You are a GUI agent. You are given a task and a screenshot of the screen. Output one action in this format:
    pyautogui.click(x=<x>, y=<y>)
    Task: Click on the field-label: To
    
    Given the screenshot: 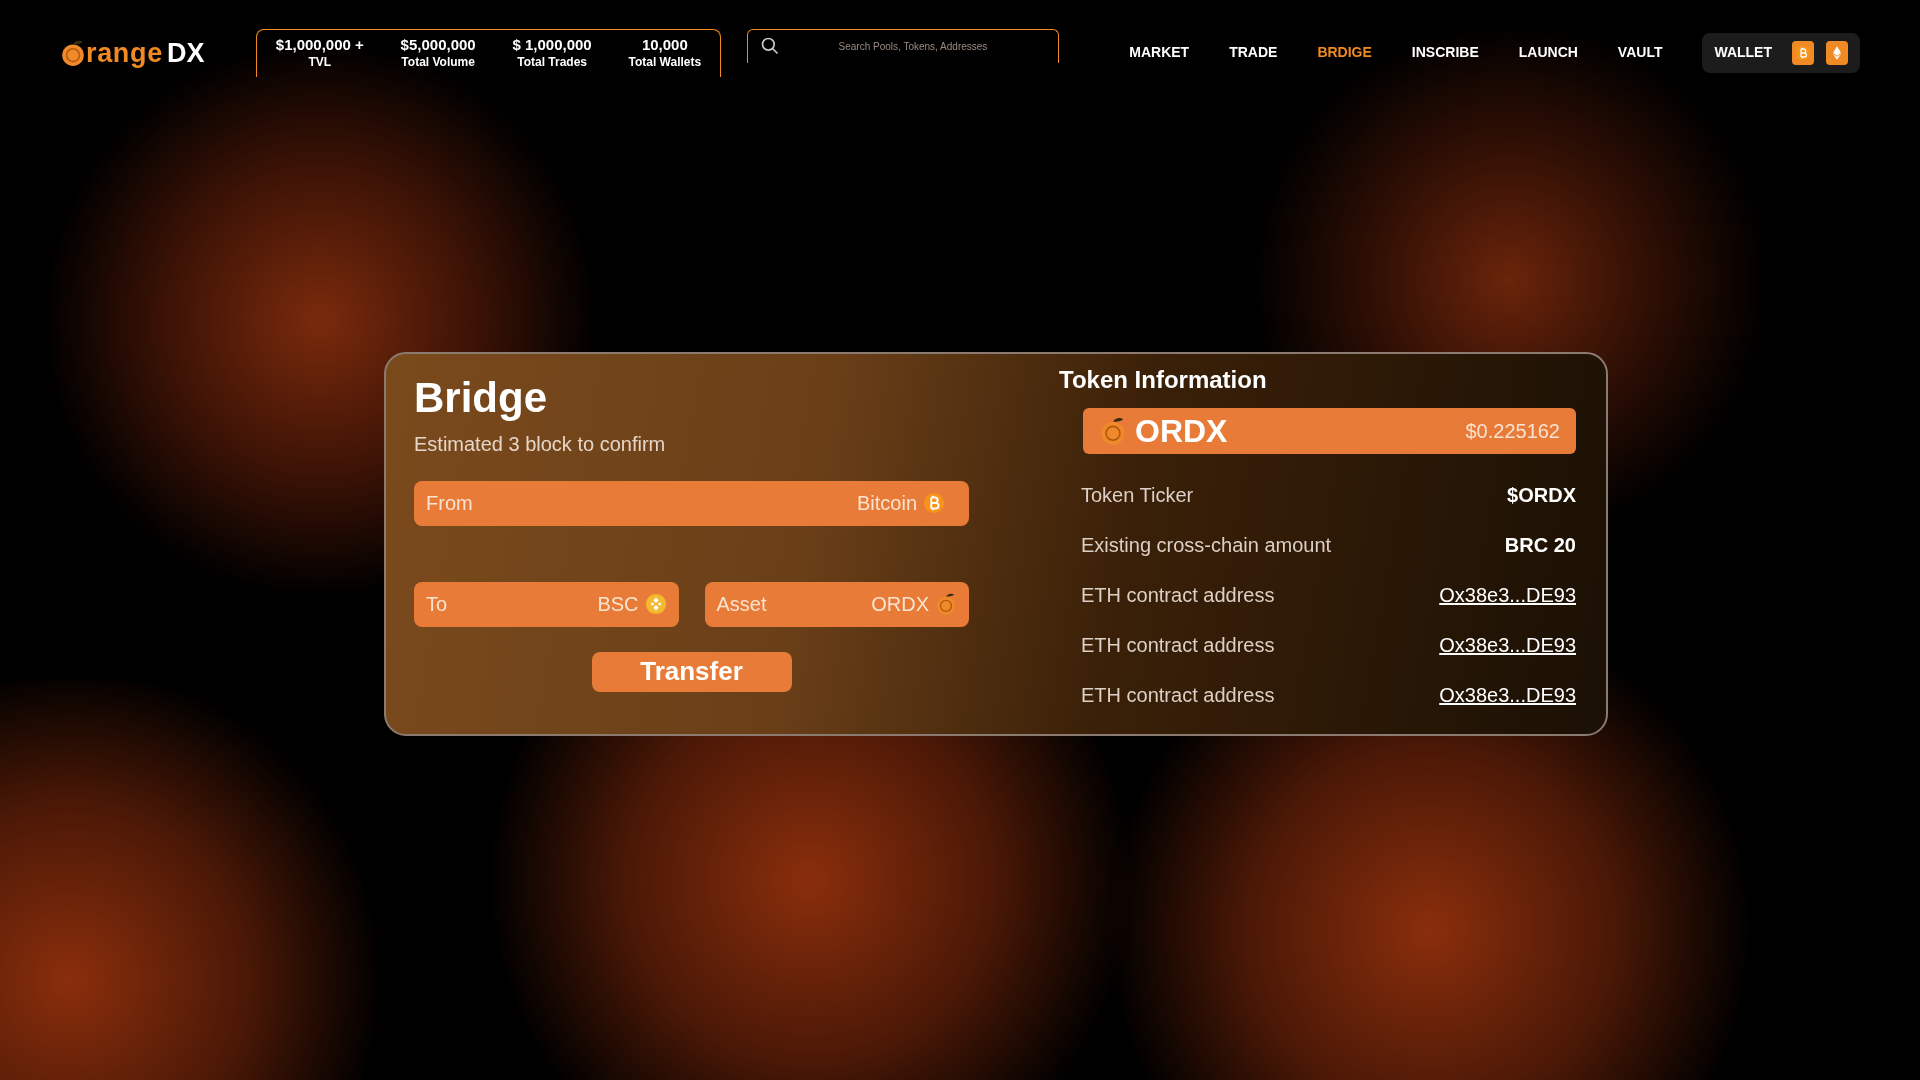 What is the action you would take?
    pyautogui.click(x=437, y=604)
    